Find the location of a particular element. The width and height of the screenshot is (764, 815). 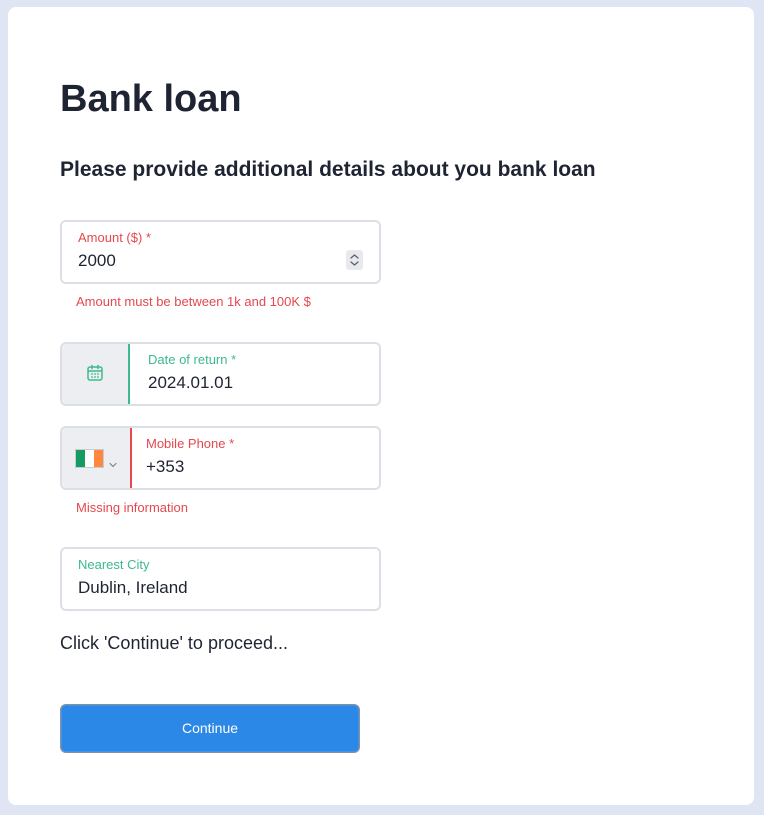

amount-label: Amount ($) * is located at coordinates (114, 237).